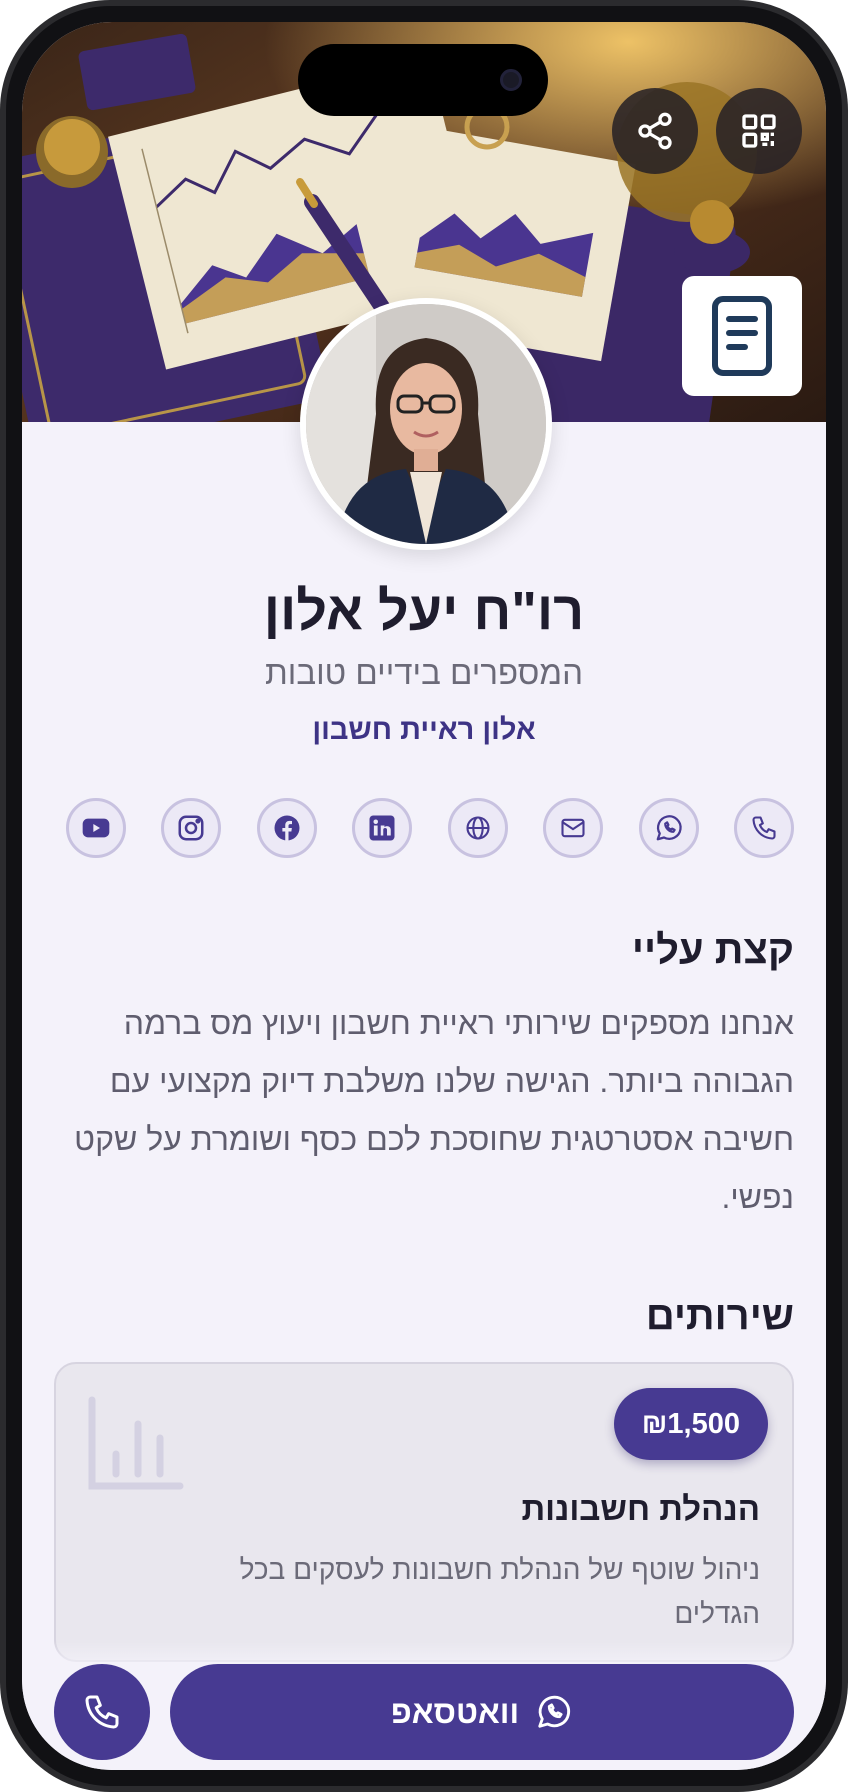 The image size is (848, 1792). I want to click on camera-icon, so click(511, 80).